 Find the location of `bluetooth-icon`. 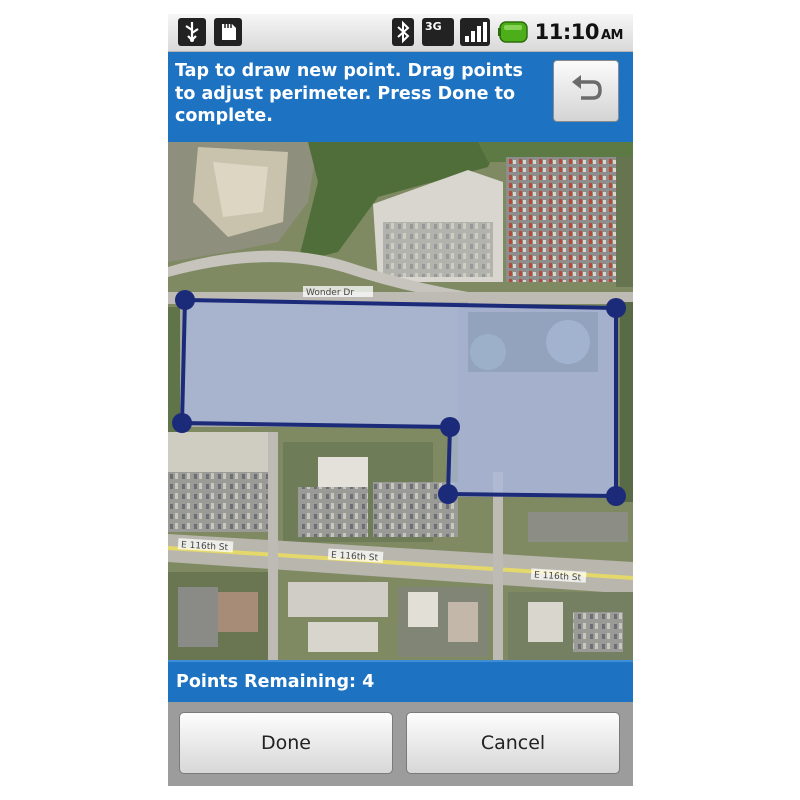

bluetooth-icon is located at coordinates (403, 34).